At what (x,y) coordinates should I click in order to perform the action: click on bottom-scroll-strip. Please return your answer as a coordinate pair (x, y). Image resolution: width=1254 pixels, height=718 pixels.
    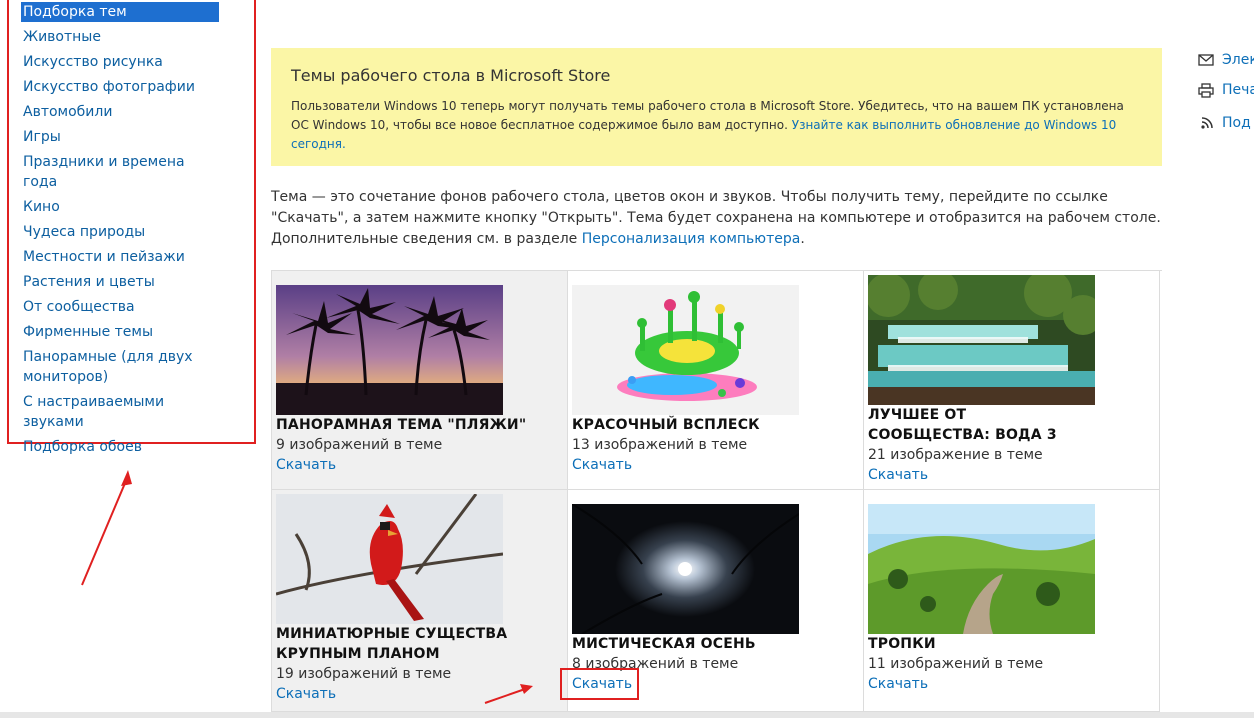
    Looking at the image, I should click on (627, 715).